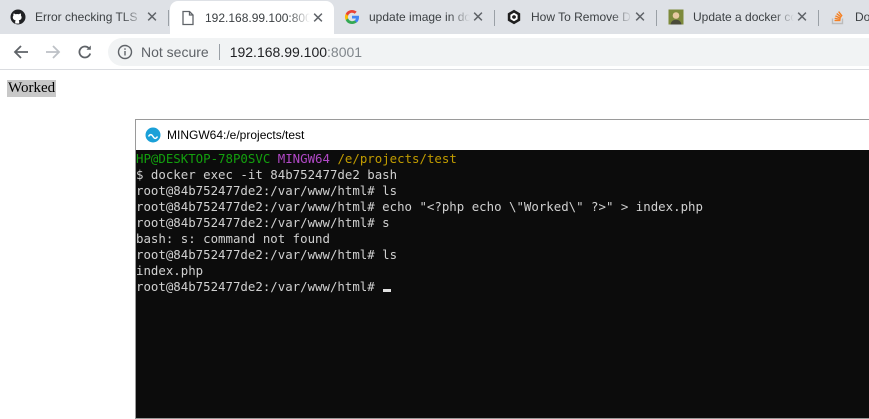  Describe the element at coordinates (838, 17) in the screenshot. I see `stackoverflow-icon` at that location.